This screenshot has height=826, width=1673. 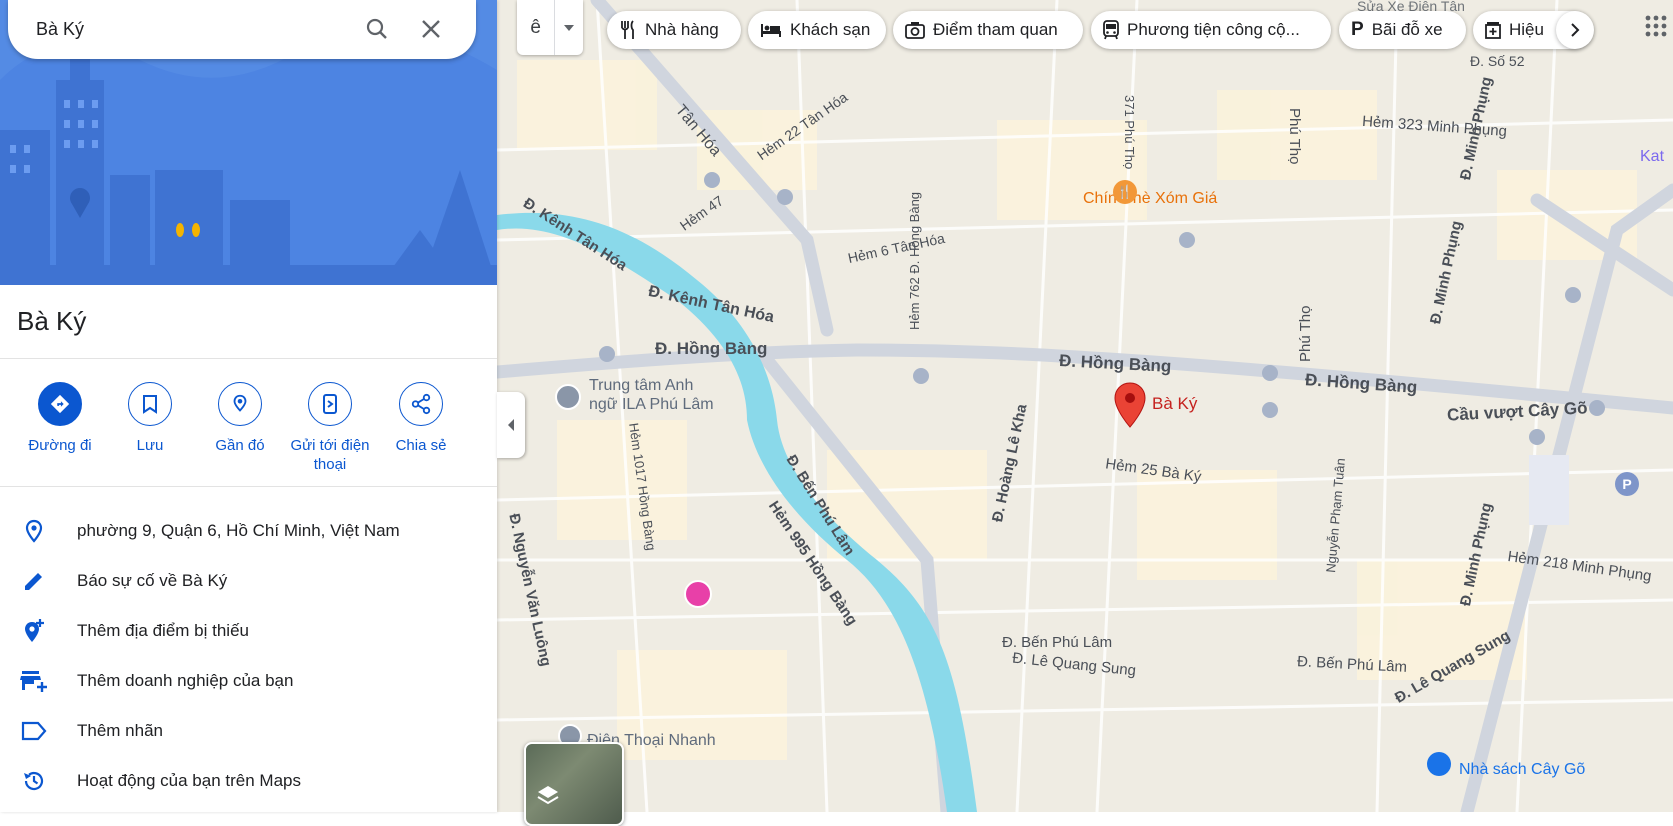 I want to click on share-icon, so click(x=421, y=404).